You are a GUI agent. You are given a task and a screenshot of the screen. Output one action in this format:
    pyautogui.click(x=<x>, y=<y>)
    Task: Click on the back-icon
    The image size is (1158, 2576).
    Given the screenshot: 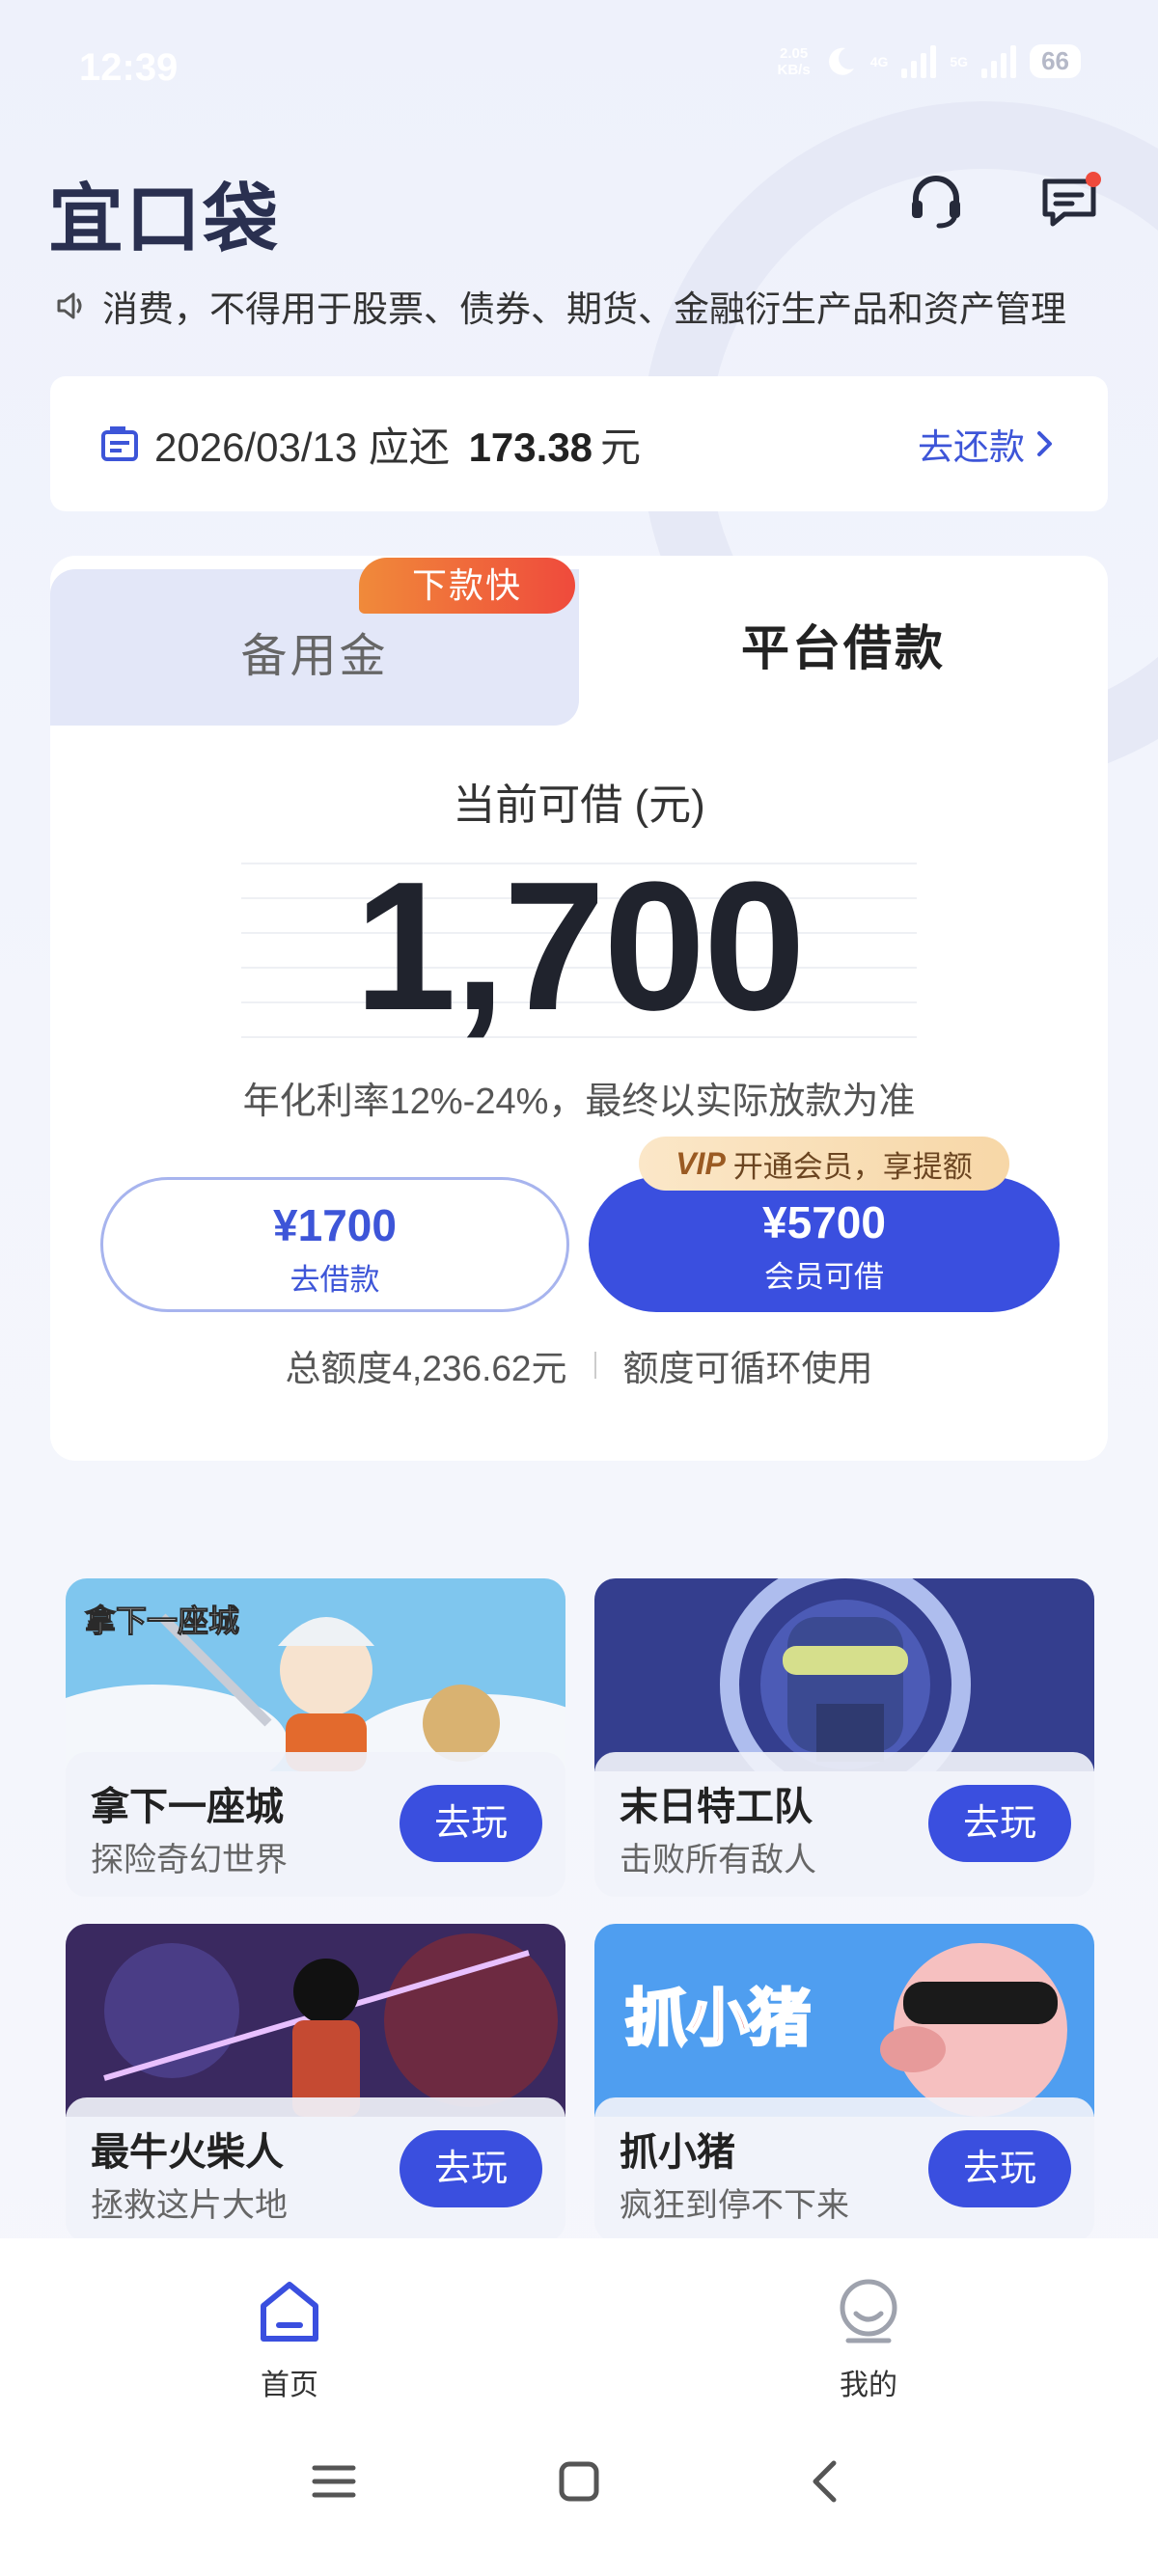 What is the action you would take?
    pyautogui.click(x=825, y=2482)
    